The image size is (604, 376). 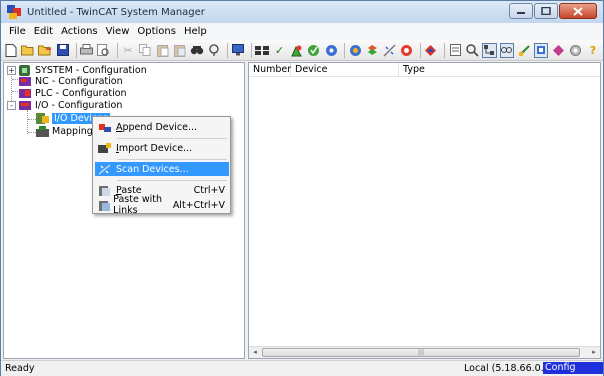 I want to click on tree-item-label: Mappings, so click(x=75, y=131).